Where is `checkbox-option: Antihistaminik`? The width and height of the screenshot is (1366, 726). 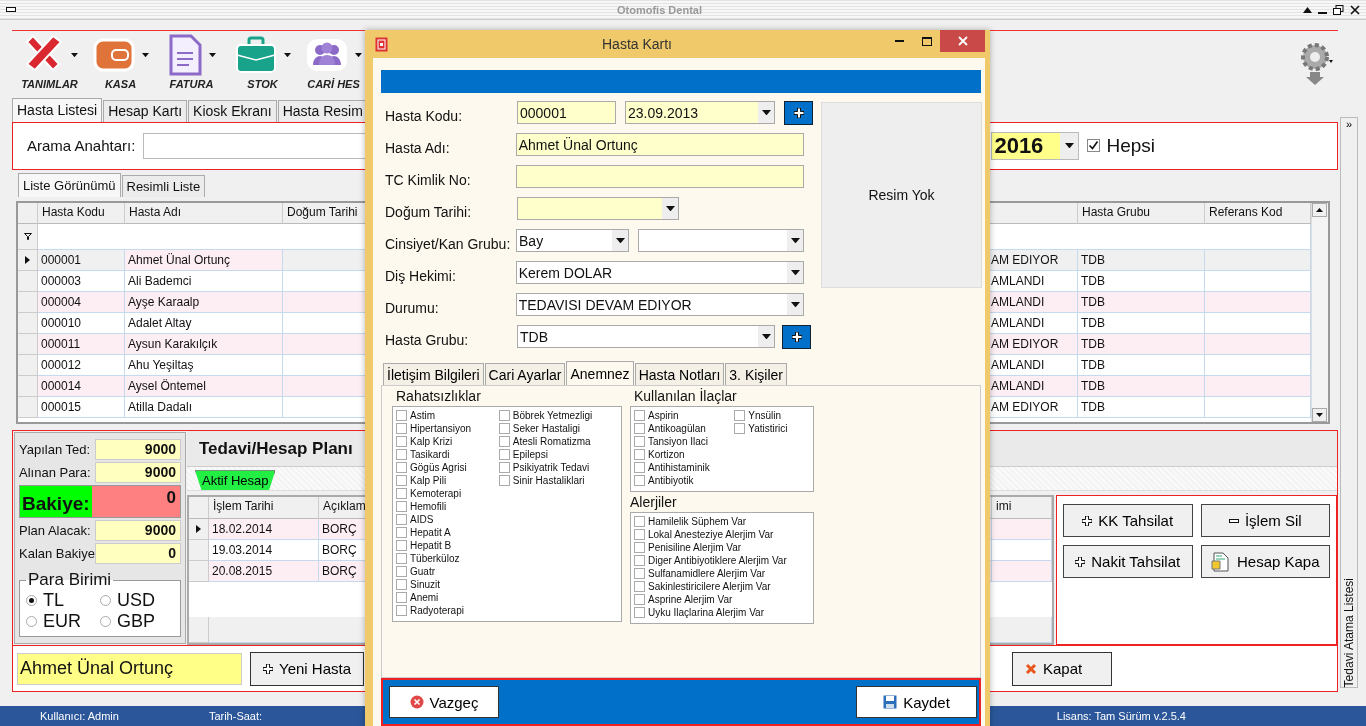
checkbox-option: Antihistaminik is located at coordinates (683, 467).